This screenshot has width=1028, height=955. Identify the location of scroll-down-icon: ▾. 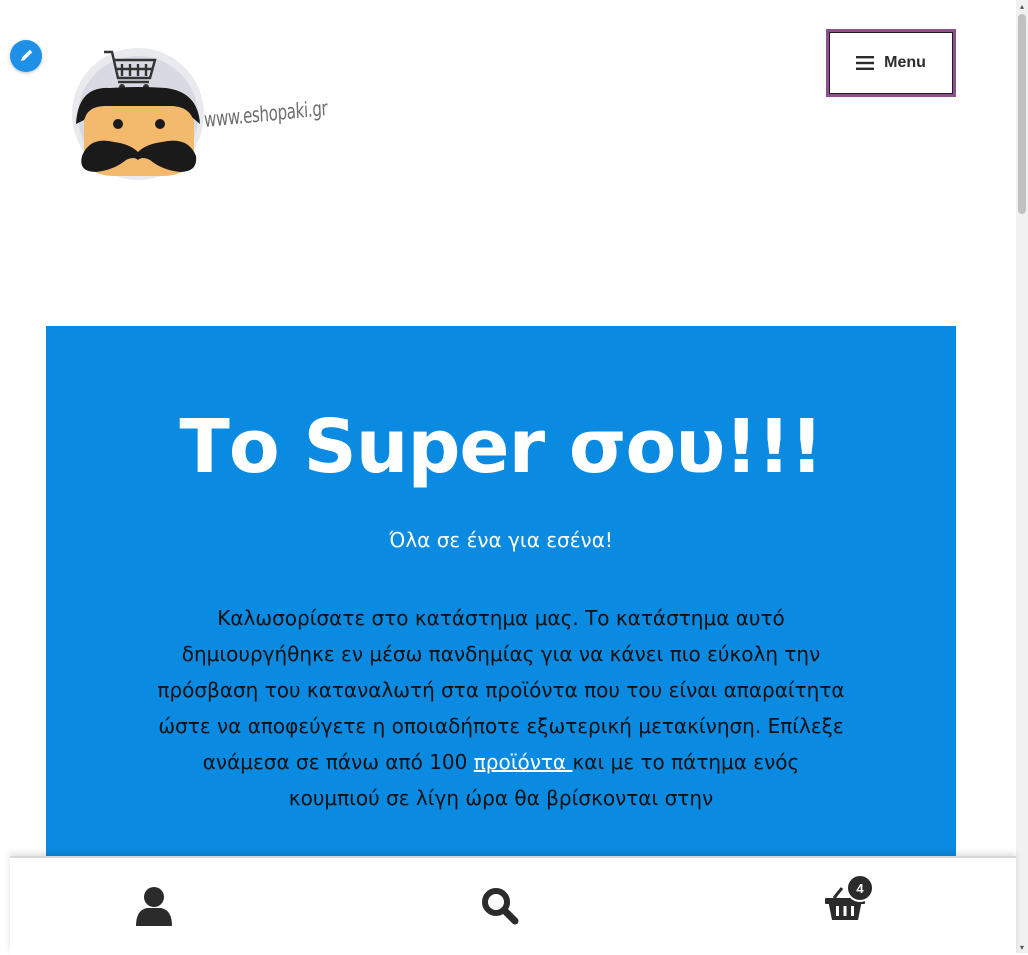
(1022, 947).